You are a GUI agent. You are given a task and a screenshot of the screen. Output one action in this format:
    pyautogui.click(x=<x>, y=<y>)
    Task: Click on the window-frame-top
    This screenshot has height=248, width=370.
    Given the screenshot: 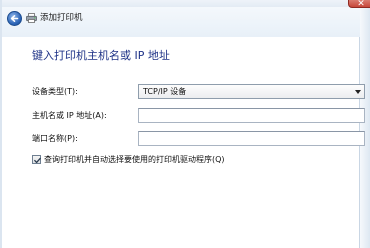 What is the action you would take?
    pyautogui.click(x=185, y=3)
    